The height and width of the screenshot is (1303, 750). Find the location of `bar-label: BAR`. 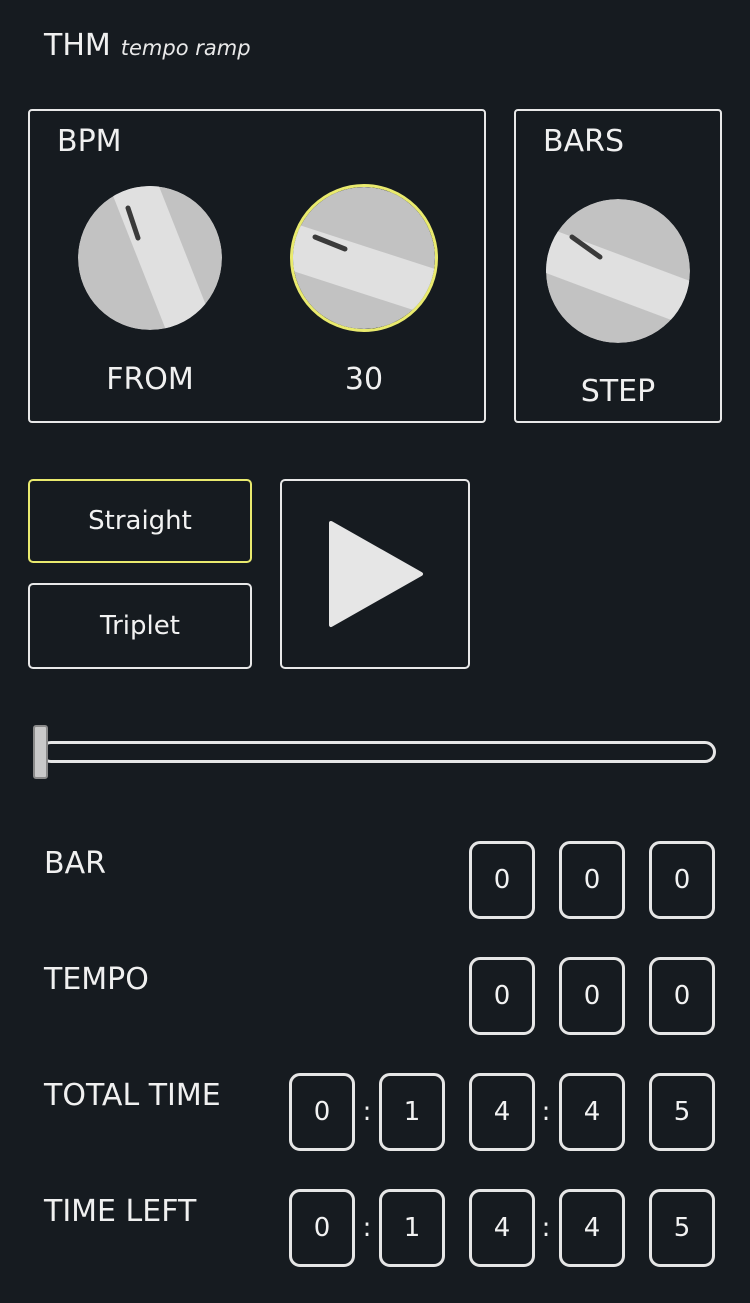

bar-label: BAR is located at coordinates (75, 863).